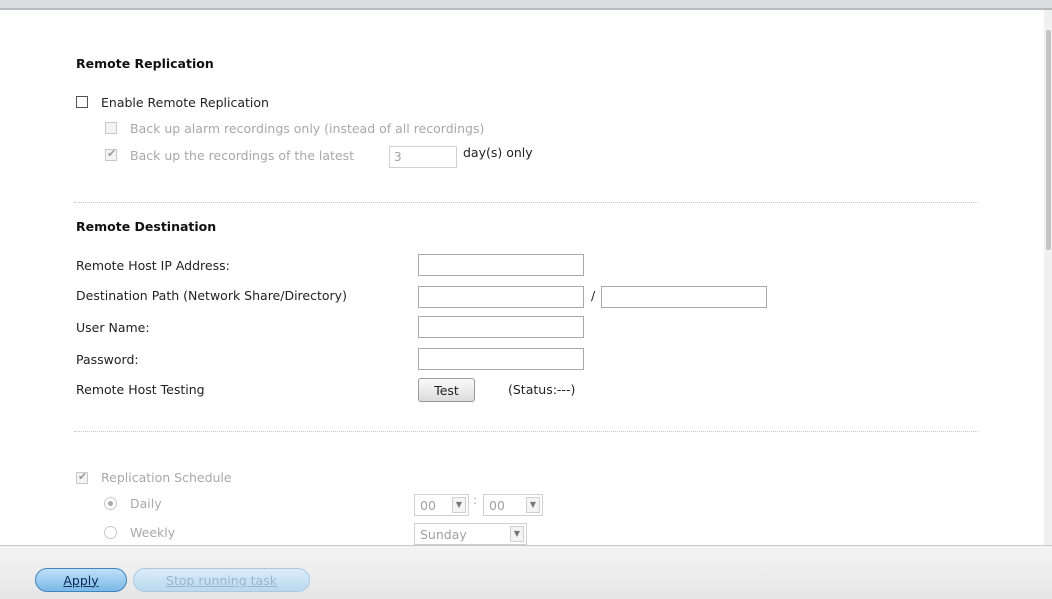 The height and width of the screenshot is (599, 1052). Describe the element at coordinates (526, 572) in the screenshot. I see `footer-toolbar: Apply Stop running task` at that location.